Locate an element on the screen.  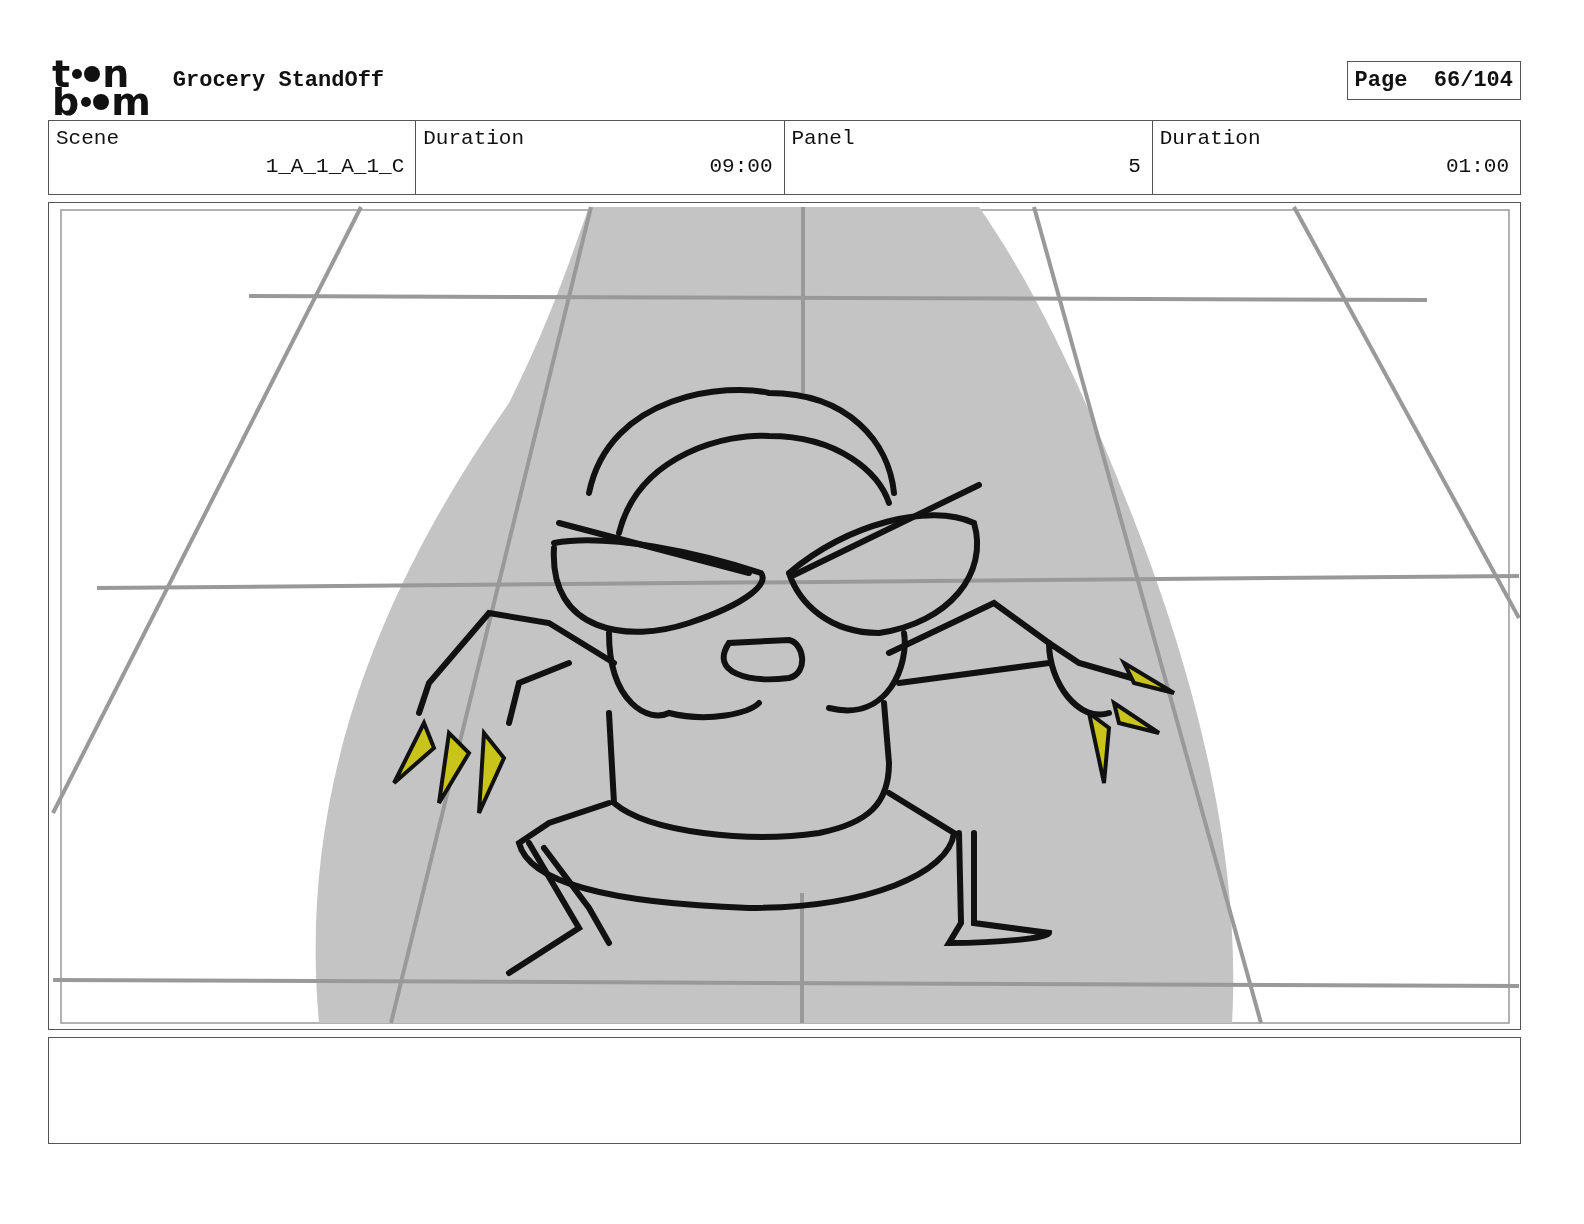
page-counter: Page 66/104 is located at coordinates (1433, 80).